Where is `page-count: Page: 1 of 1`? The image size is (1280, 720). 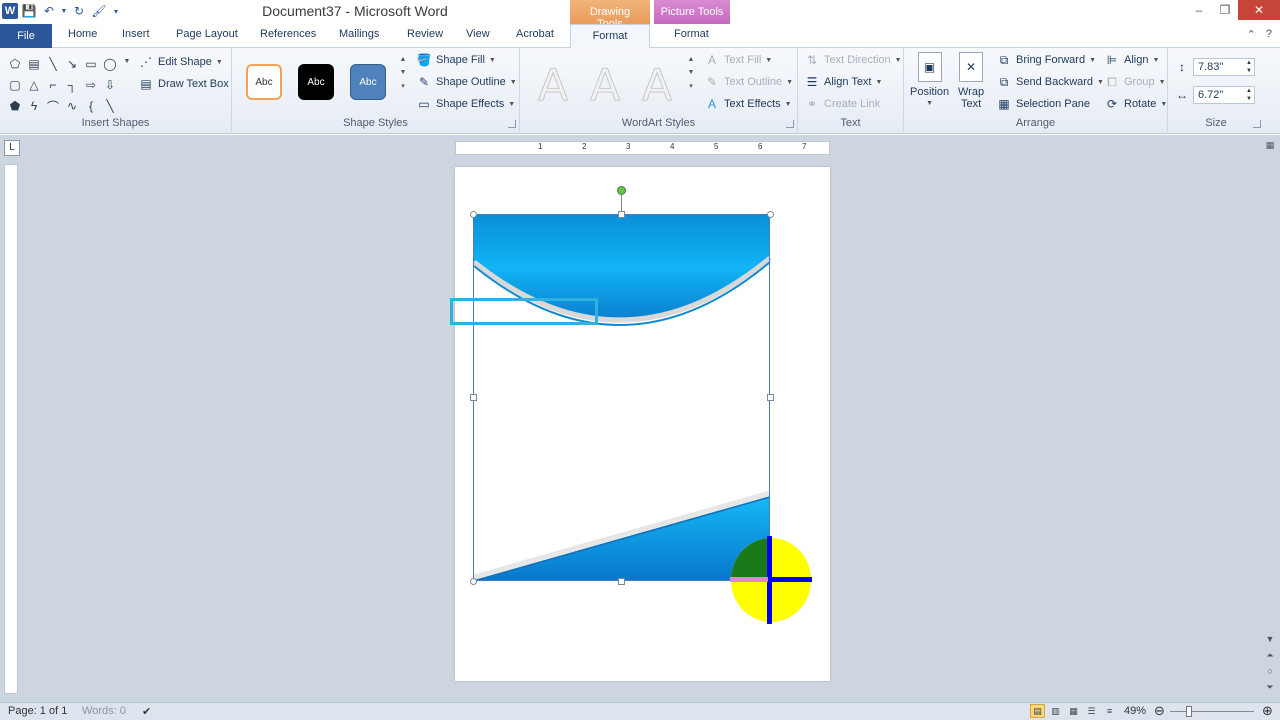
page-count: Page: 1 of 1 is located at coordinates (37, 711).